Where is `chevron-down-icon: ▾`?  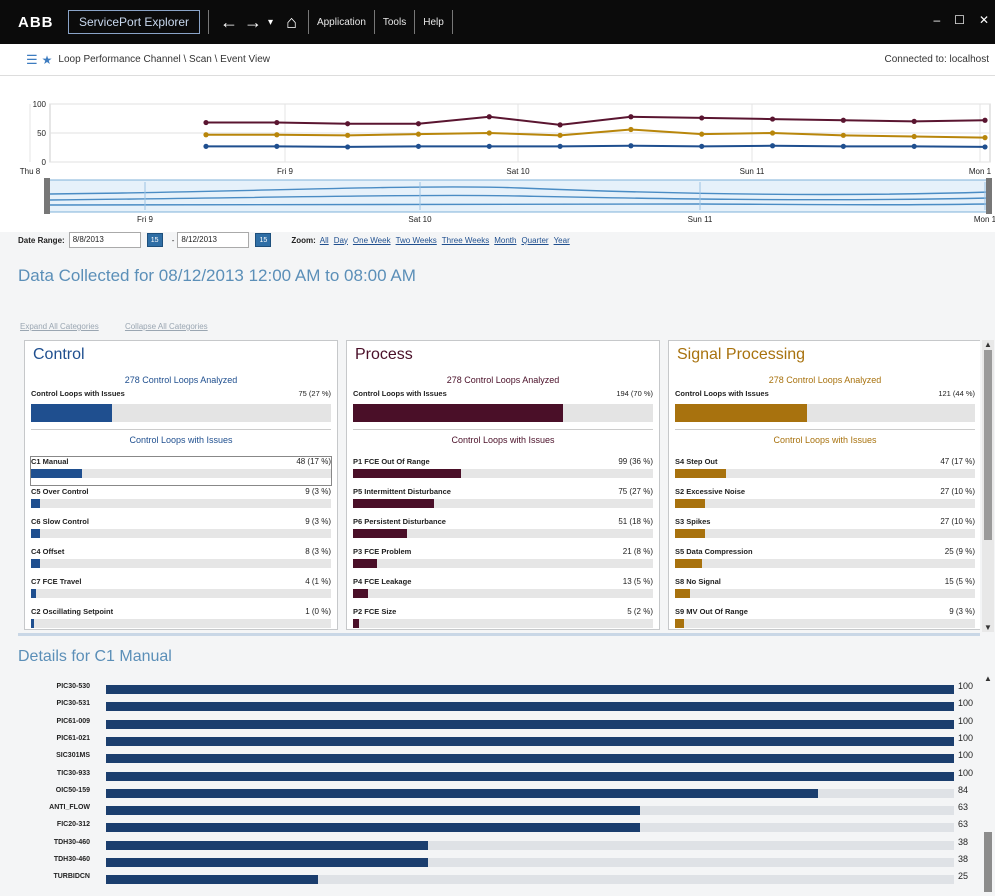
chevron-down-icon: ▾ is located at coordinates (270, 22).